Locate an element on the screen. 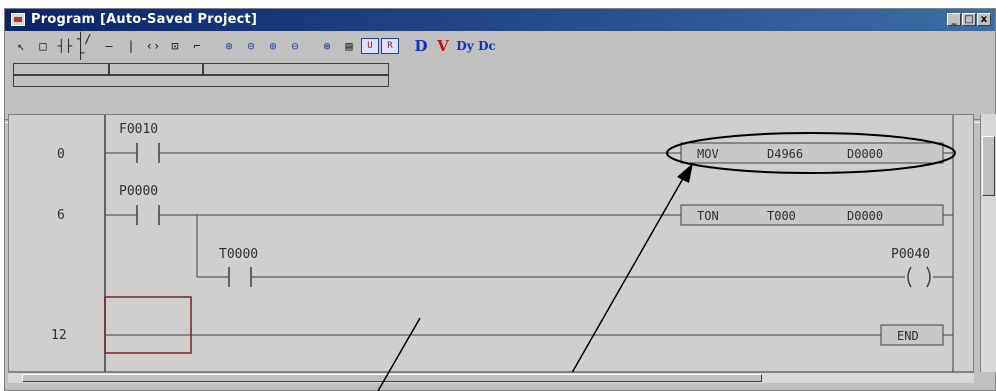 The width and height of the screenshot is (996, 391). contact-label: F0010 is located at coordinates (138, 129).